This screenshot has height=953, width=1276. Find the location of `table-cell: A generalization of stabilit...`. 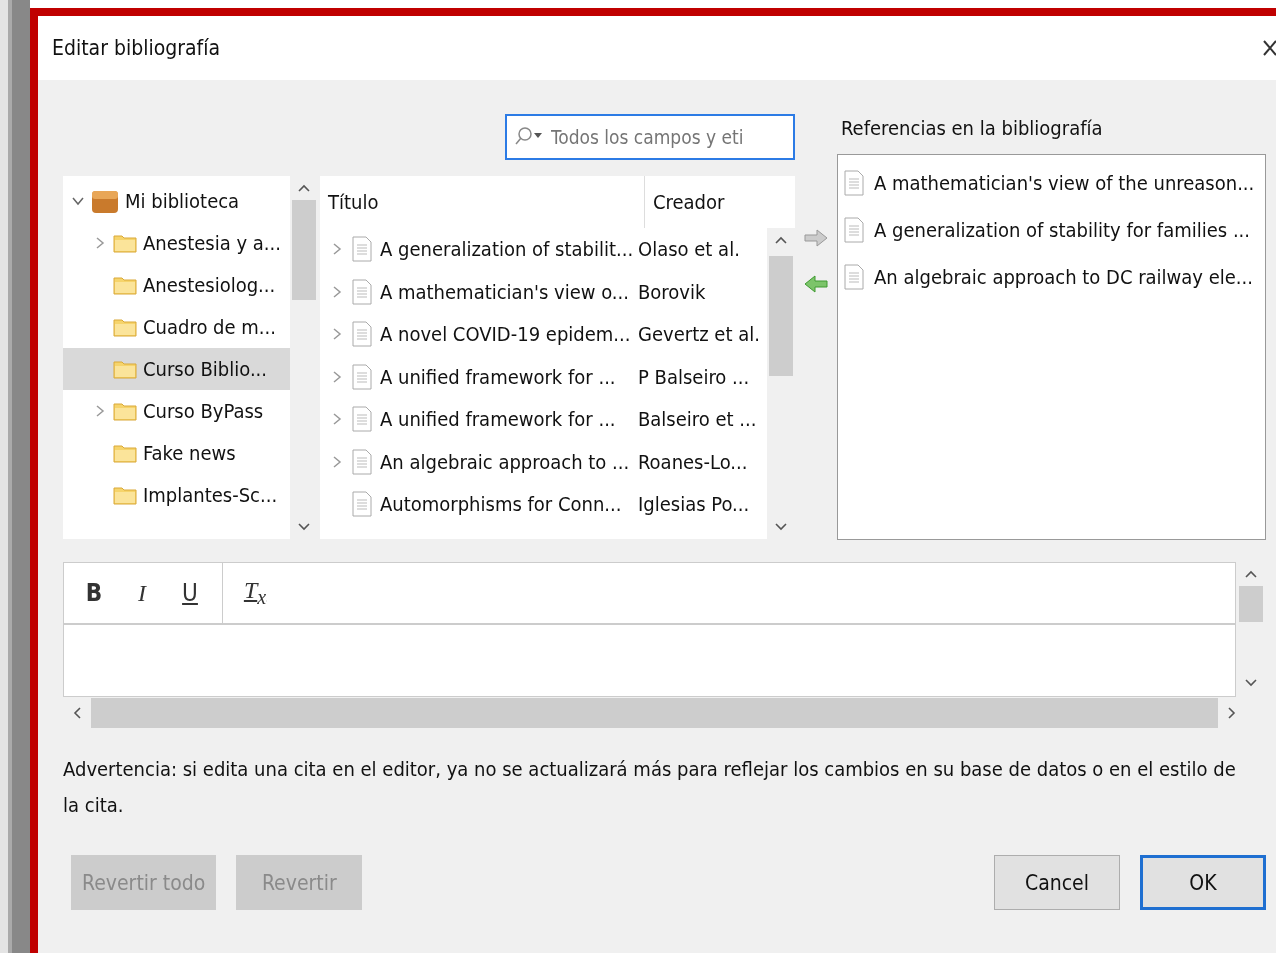

table-cell: A generalization of stabilit... is located at coordinates (505, 249).